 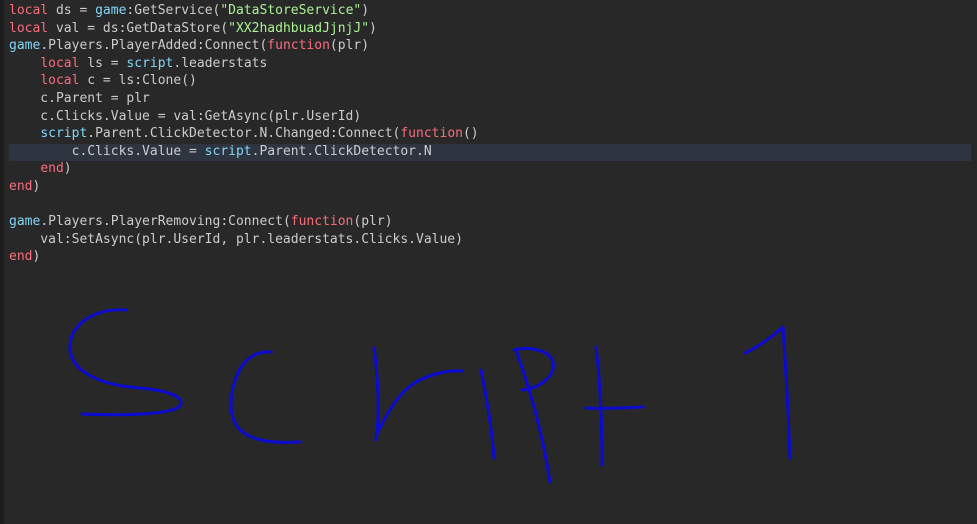 I want to click on ink-stroke-r-arm, so click(x=419, y=403).